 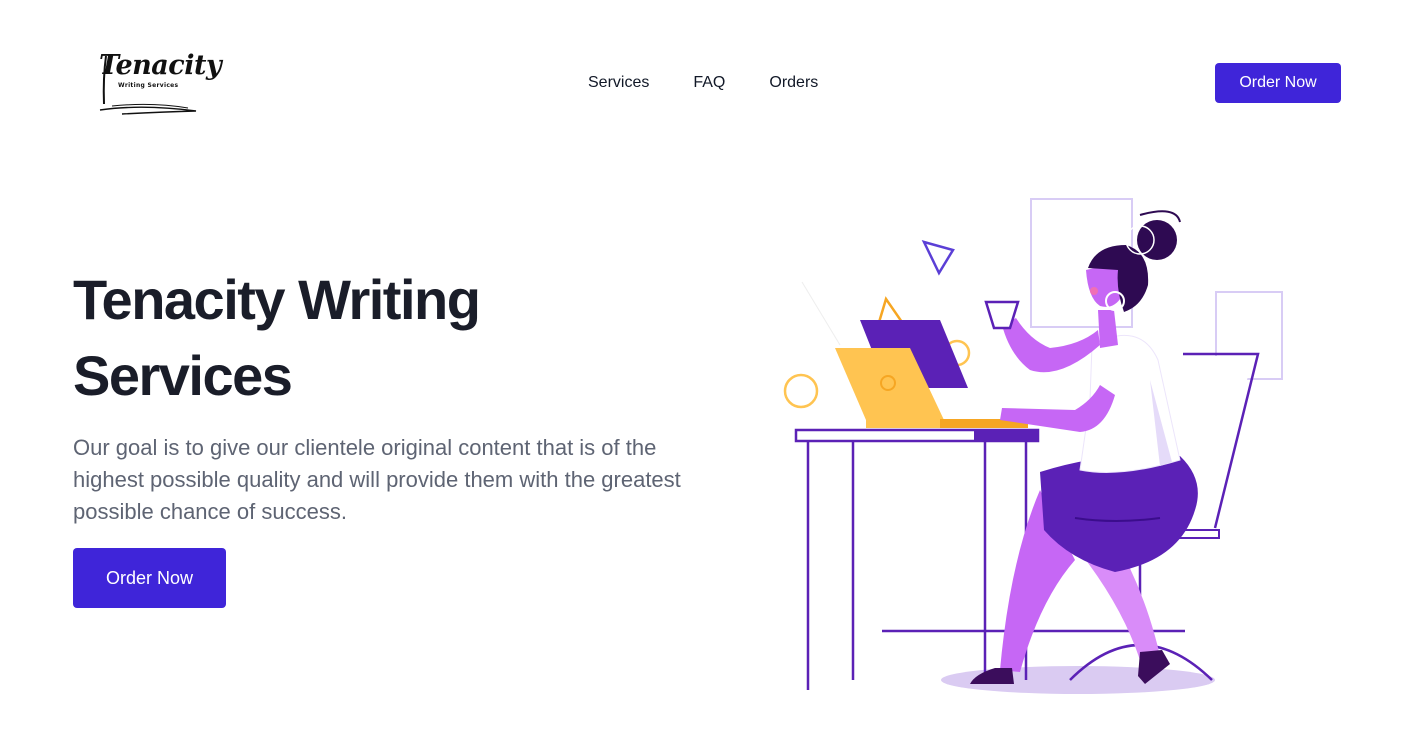 What do you see at coordinates (1278, 83) in the screenshot?
I see `header-order-now-button: Order Now` at bounding box center [1278, 83].